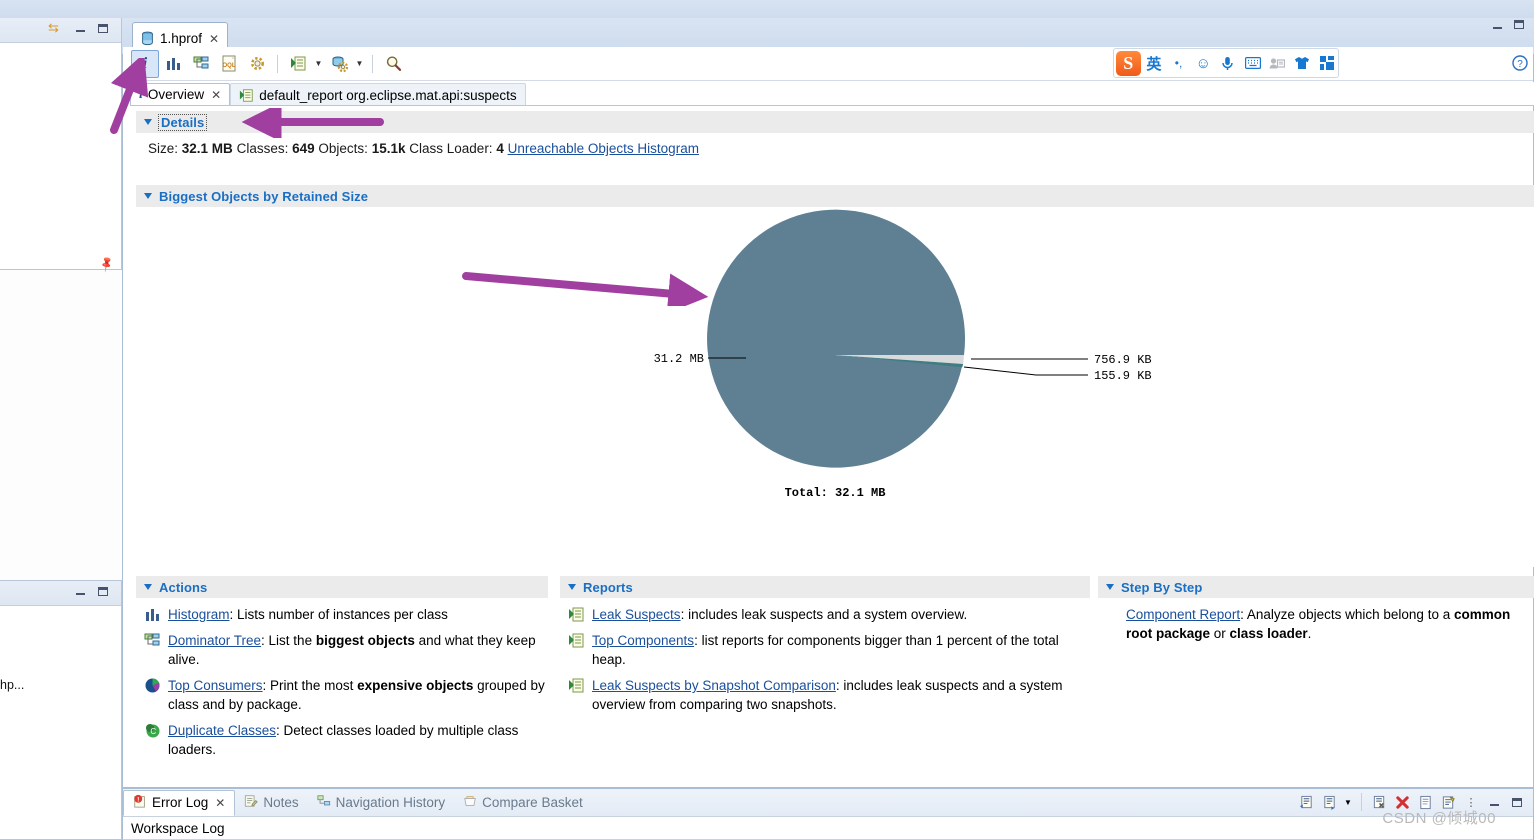  Describe the element at coordinates (1277, 63) in the screenshot. I see `ime-user-icon` at that location.